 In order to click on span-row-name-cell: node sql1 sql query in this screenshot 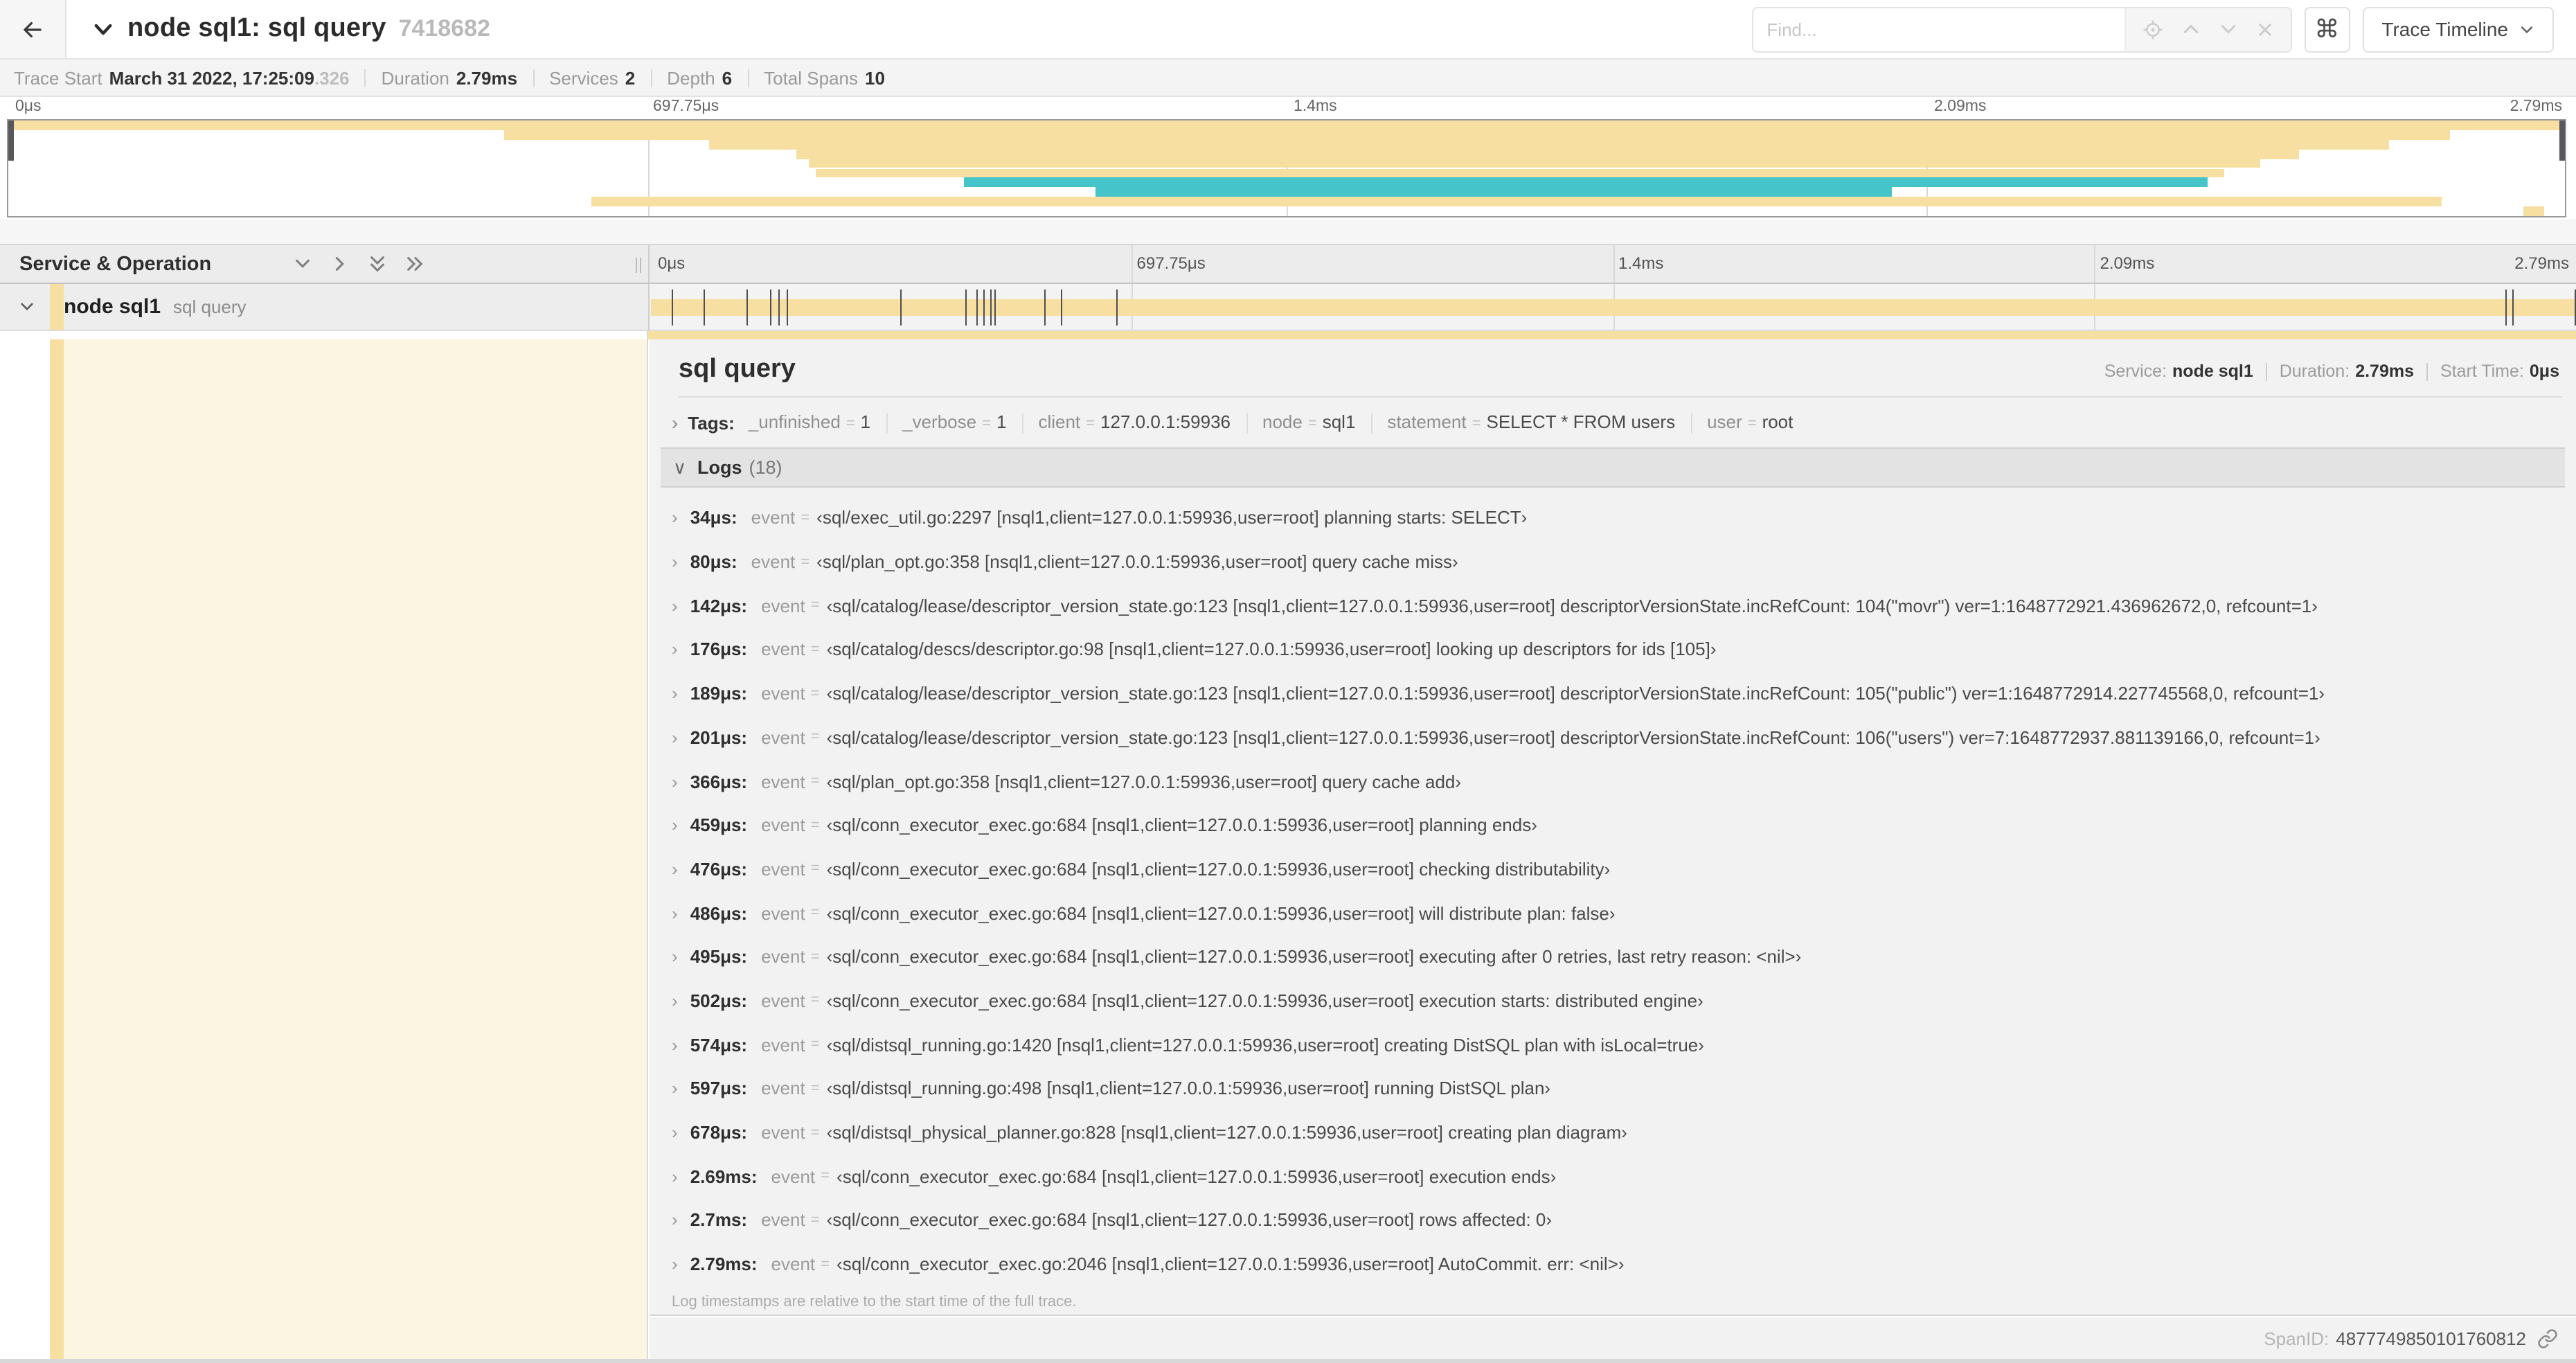, I will do `click(324, 307)`.